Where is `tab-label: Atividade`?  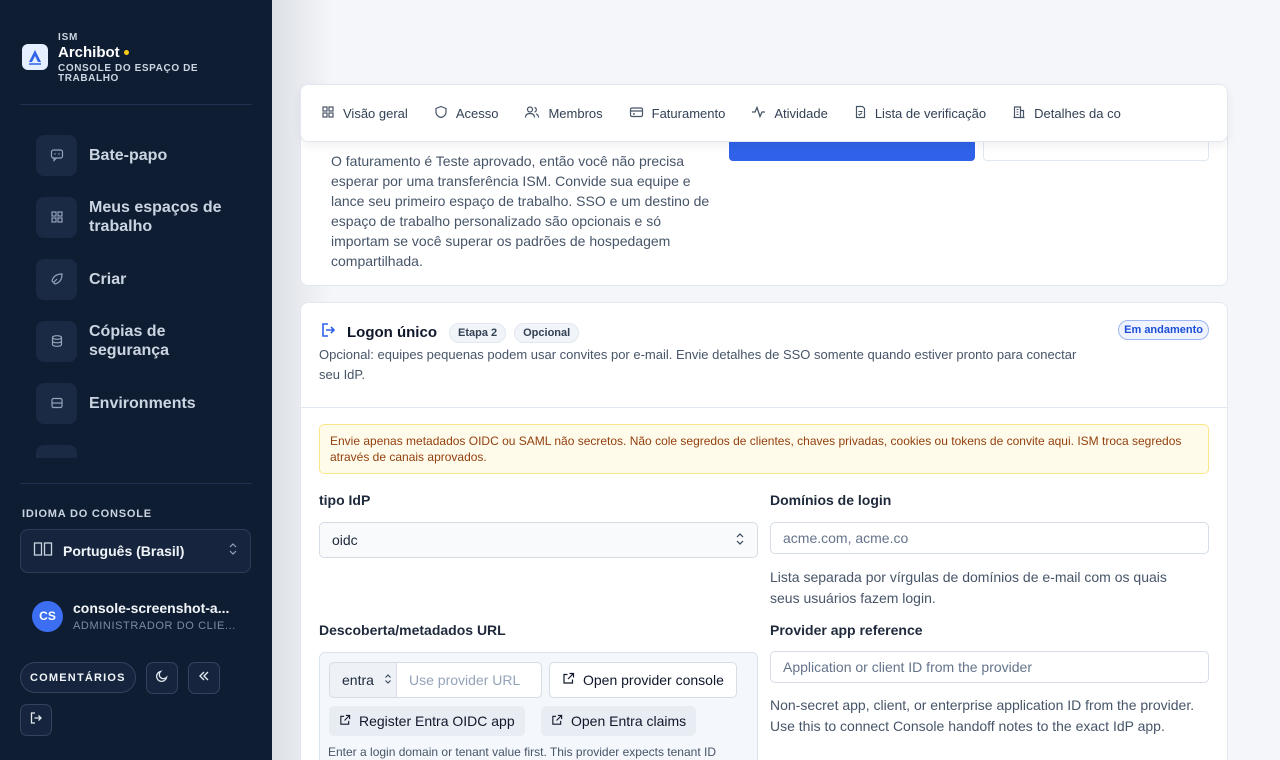 tab-label: Atividade is located at coordinates (801, 113).